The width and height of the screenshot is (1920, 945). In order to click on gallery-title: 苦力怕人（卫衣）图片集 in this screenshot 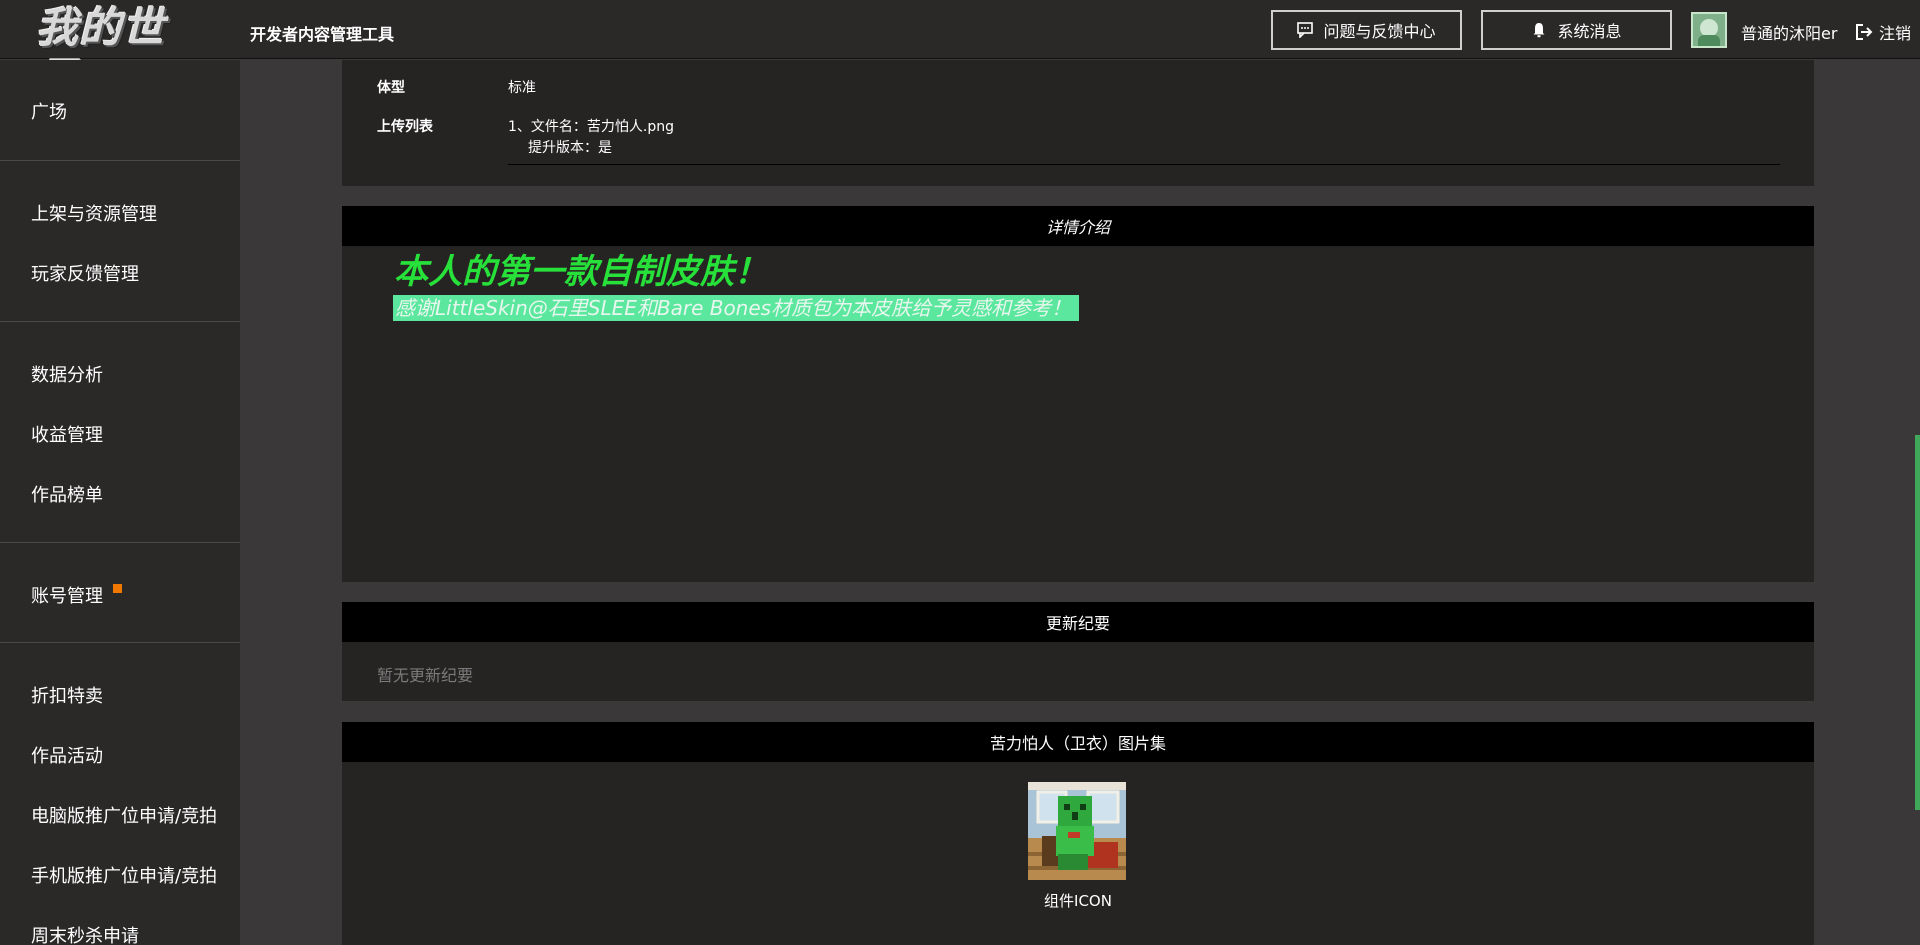, I will do `click(1078, 742)`.